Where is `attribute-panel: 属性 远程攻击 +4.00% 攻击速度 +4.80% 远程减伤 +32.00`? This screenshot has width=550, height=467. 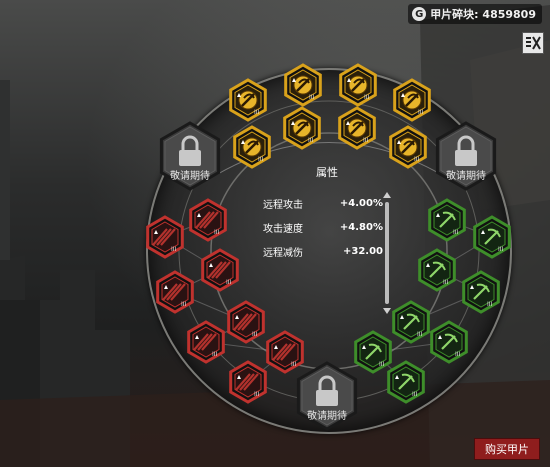
attribute-panel: 属性 远程攻击 +4.00% 攻击速度 +4.80% 远程减伤 +32.00 is located at coordinates (327, 235).